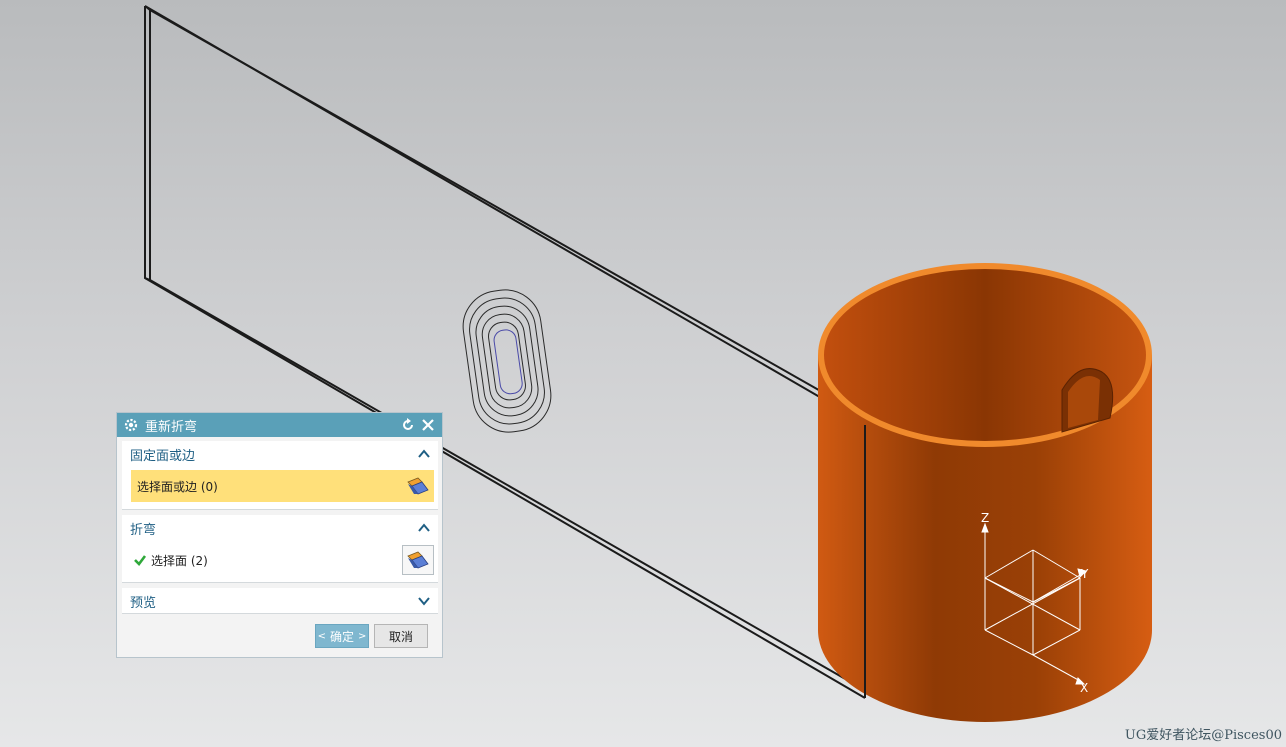  I want to click on watermark: UG爱好者论坛@Pisces00, so click(1203, 735).